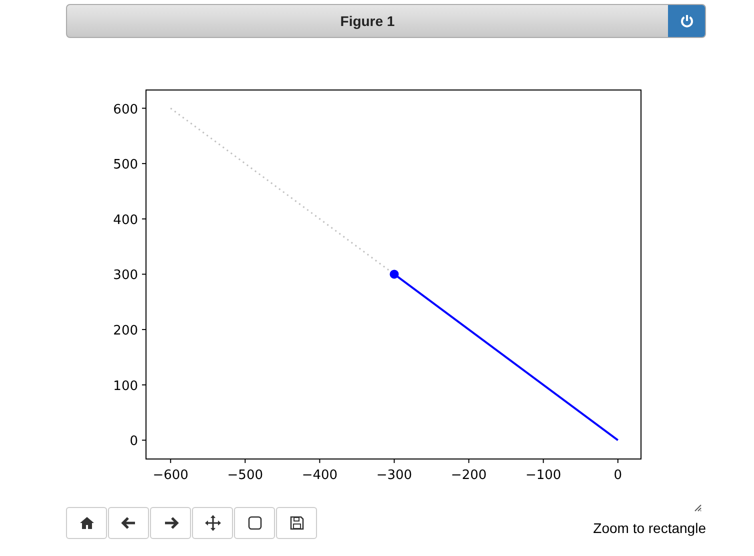 Image resolution: width=754 pixels, height=556 pixels. I want to click on home-icon, so click(86, 523).